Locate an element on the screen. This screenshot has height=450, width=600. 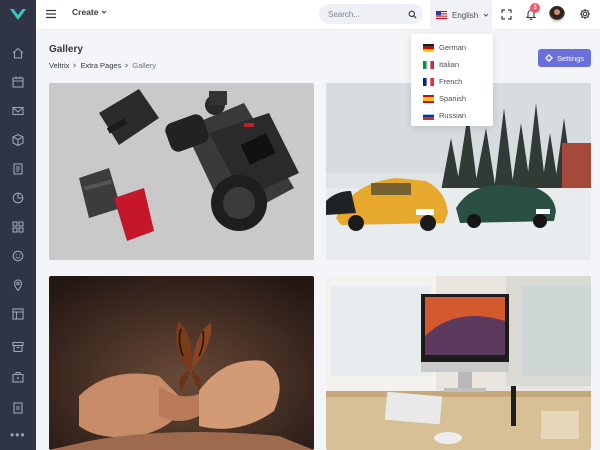
sidebar: ••• is located at coordinates (18, 225).